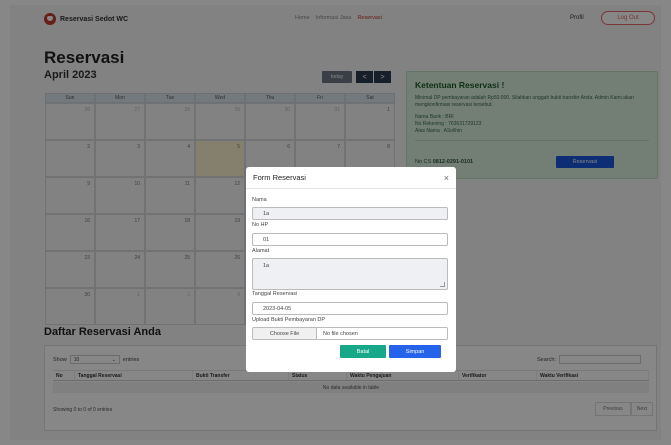 This screenshot has height=445, width=671. I want to click on modal-title: Form Reservasi, so click(279, 177).